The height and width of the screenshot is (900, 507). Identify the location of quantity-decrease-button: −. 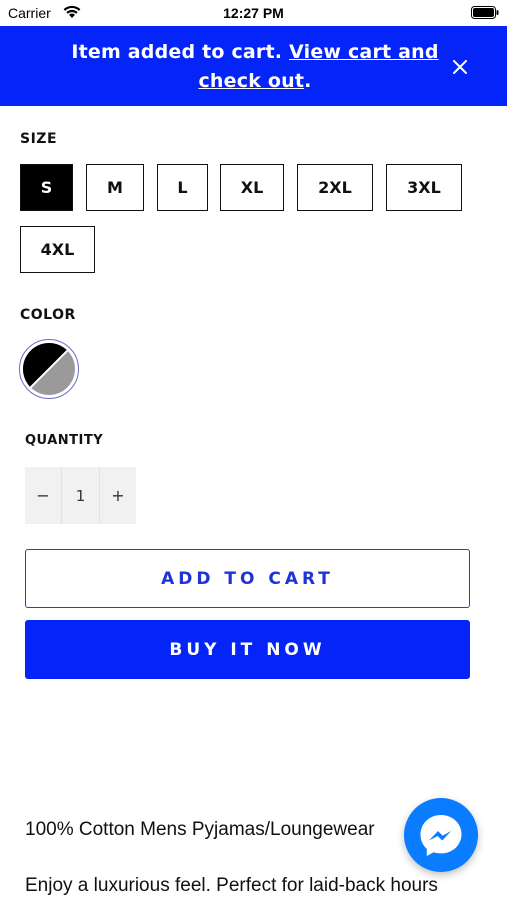
(43, 495).